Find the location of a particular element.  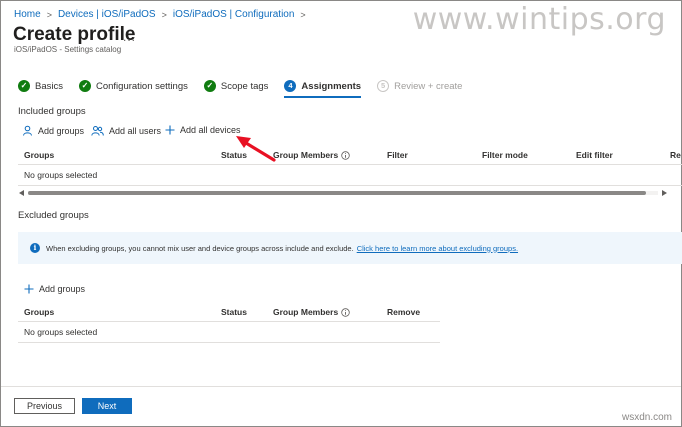

column-header-edit-filter: Edit filter is located at coordinates (594, 155).